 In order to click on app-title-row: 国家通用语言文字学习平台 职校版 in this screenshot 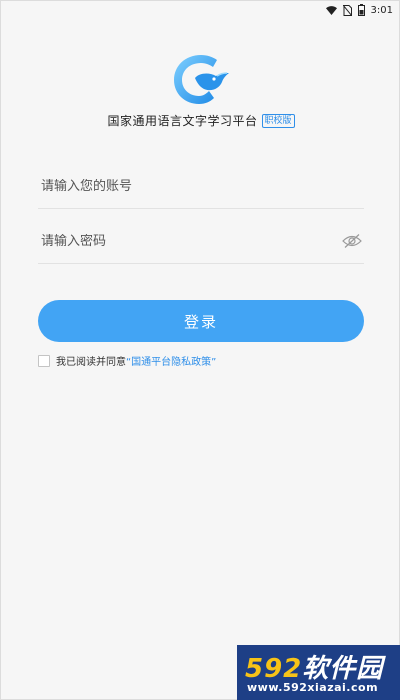, I will do `click(200, 120)`.